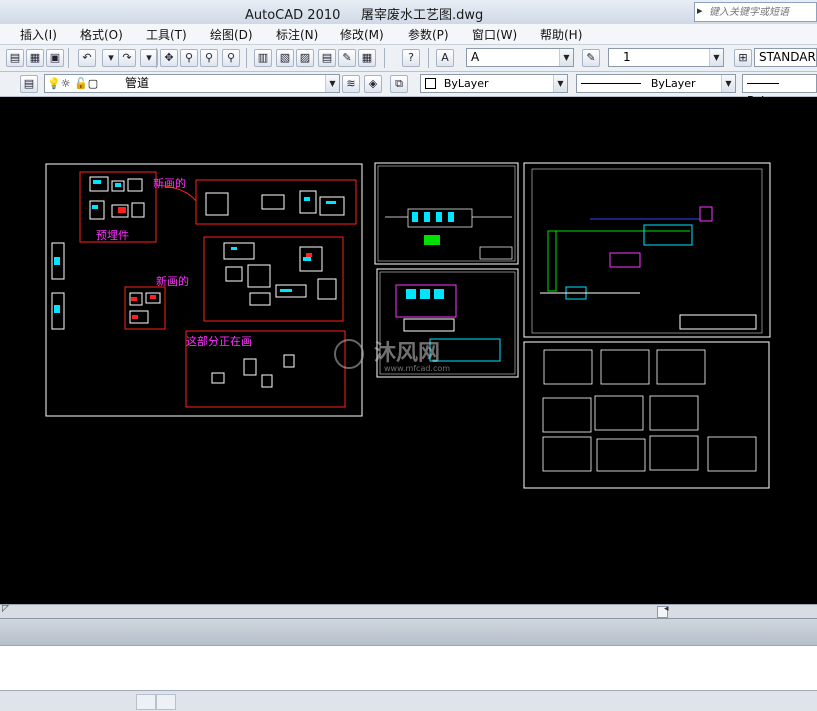  Describe the element at coordinates (373, 84) in the screenshot. I see `layer-previous-icon: ◈` at that location.